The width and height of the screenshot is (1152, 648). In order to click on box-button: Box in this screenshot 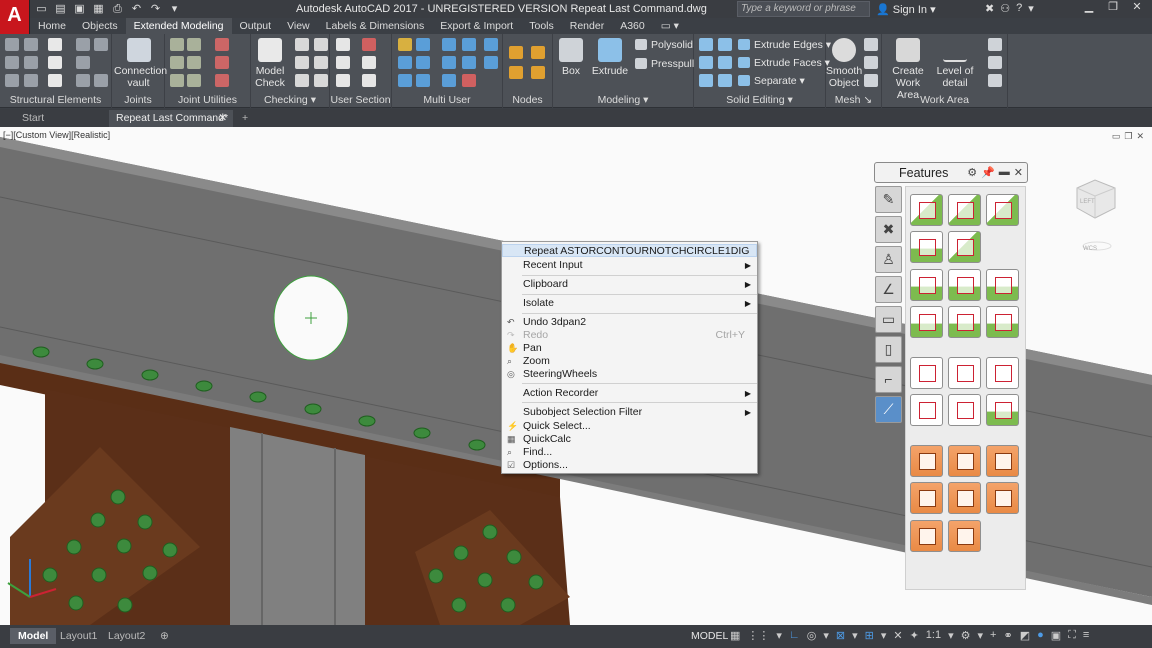, I will do `click(571, 57)`.